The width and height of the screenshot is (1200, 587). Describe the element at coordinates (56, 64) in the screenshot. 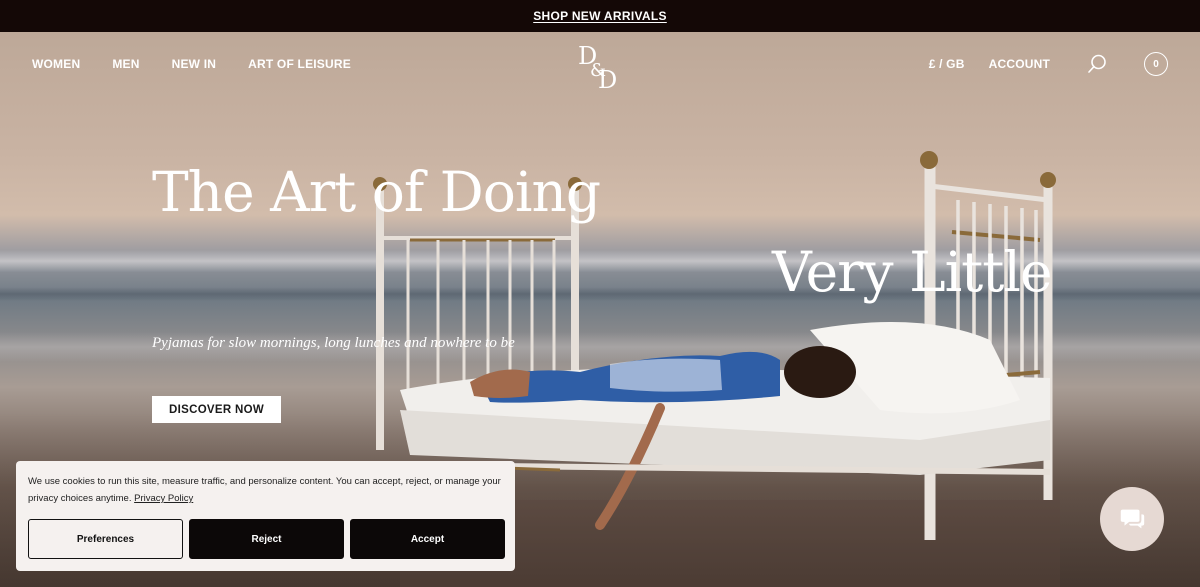

I see `nav-item-women: WOMEN` at that location.